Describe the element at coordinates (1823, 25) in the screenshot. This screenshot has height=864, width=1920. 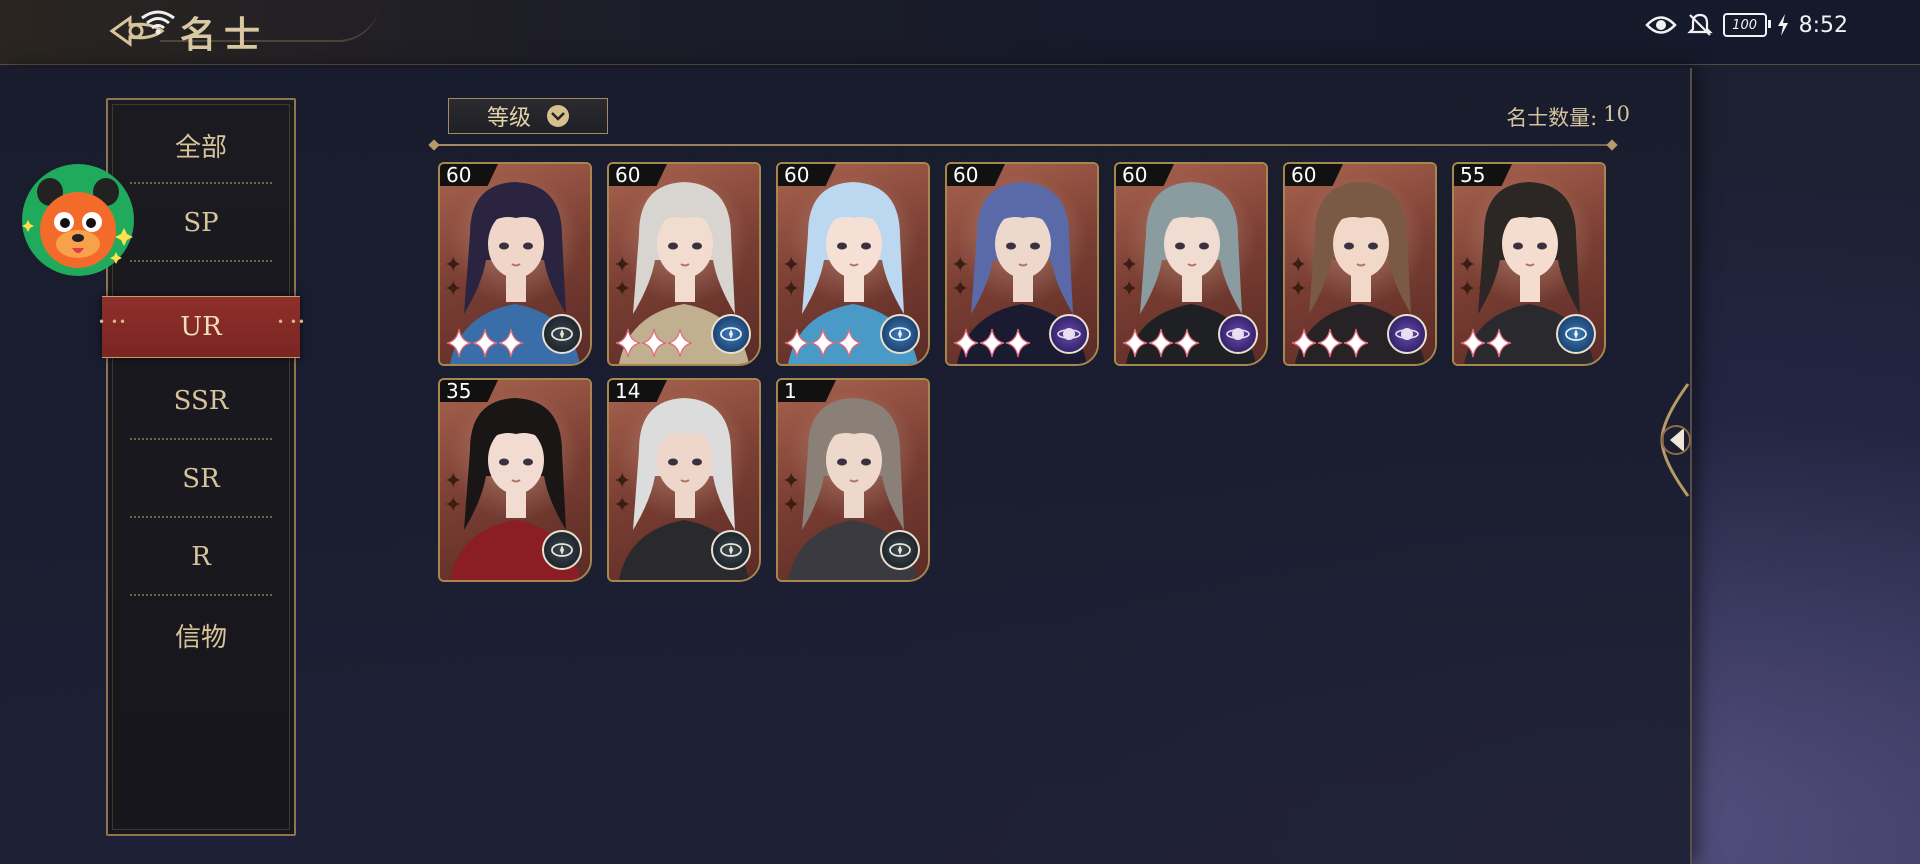
I see `clock-time: 8:52` at that location.